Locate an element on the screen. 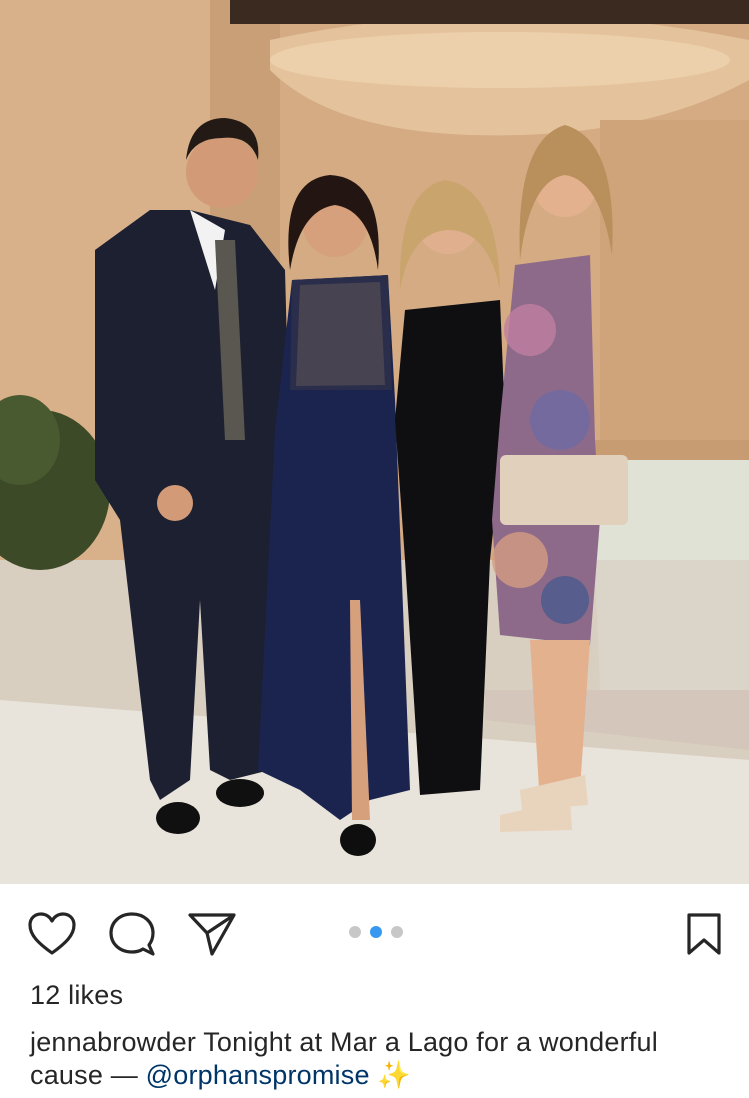 Image resolution: width=749 pixels, height=1098 pixels. comment-button is located at coordinates (132, 934).